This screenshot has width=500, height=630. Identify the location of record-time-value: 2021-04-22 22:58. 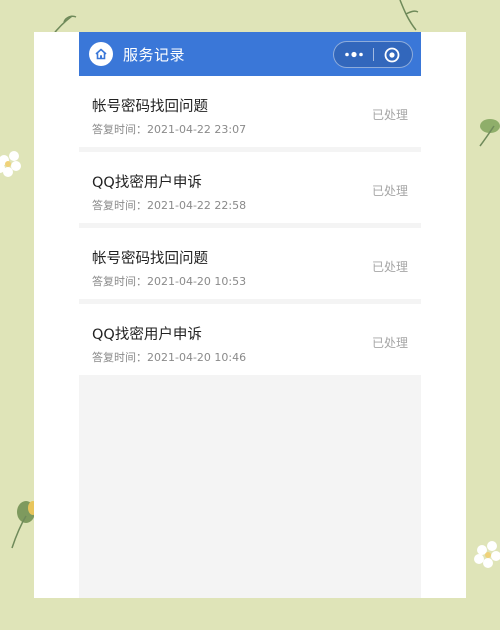
(197, 205).